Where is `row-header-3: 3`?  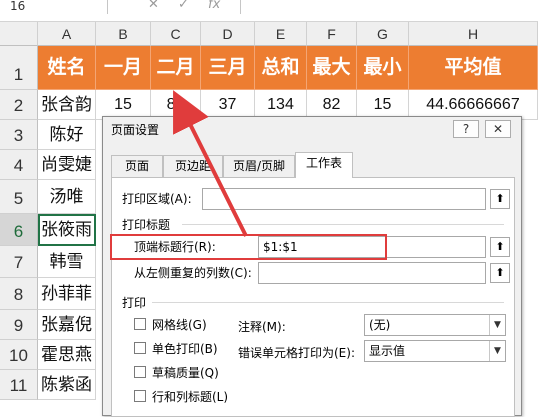 row-header-3: 3 is located at coordinates (19, 135).